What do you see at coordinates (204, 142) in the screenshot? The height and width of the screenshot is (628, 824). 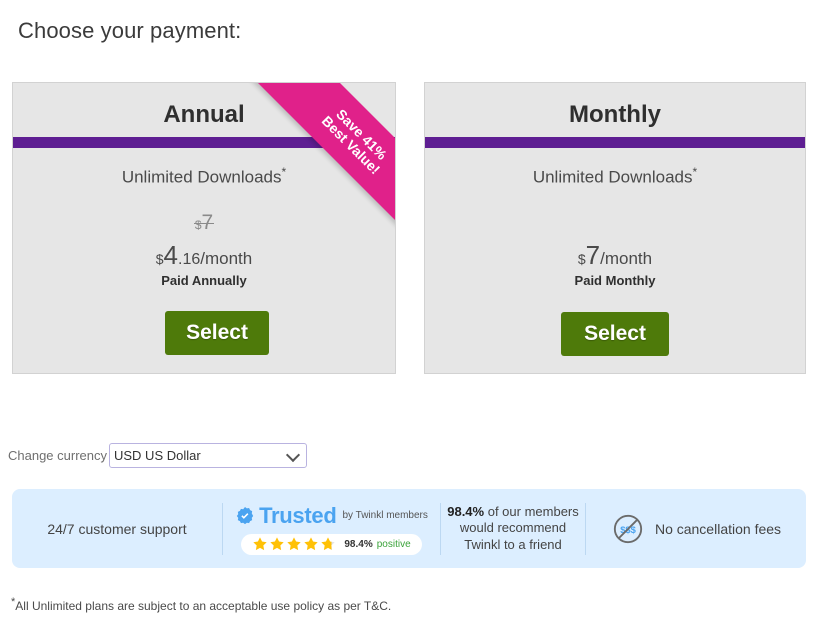 I see `plan-accent-bar-annual` at bounding box center [204, 142].